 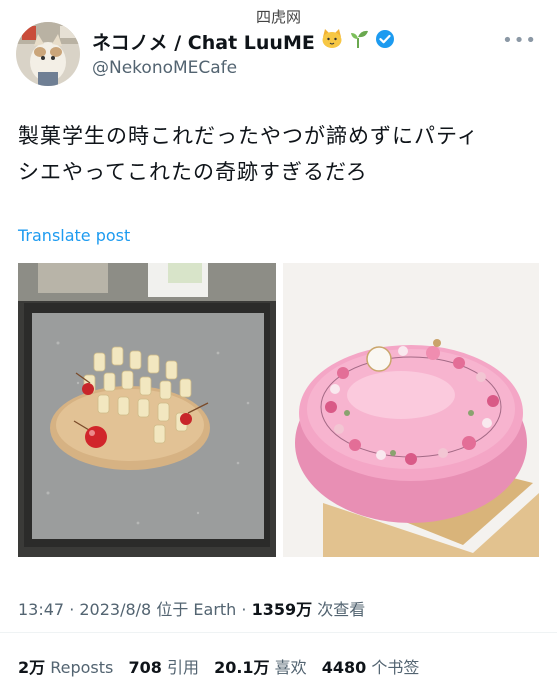 What do you see at coordinates (282, 609) in the screenshot?
I see `views-count: 1359万` at bounding box center [282, 609].